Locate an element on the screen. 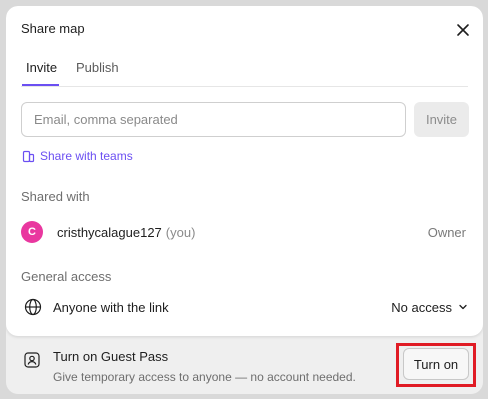 This screenshot has height=399, width=488. access-level-dropdown: No access is located at coordinates (429, 307).